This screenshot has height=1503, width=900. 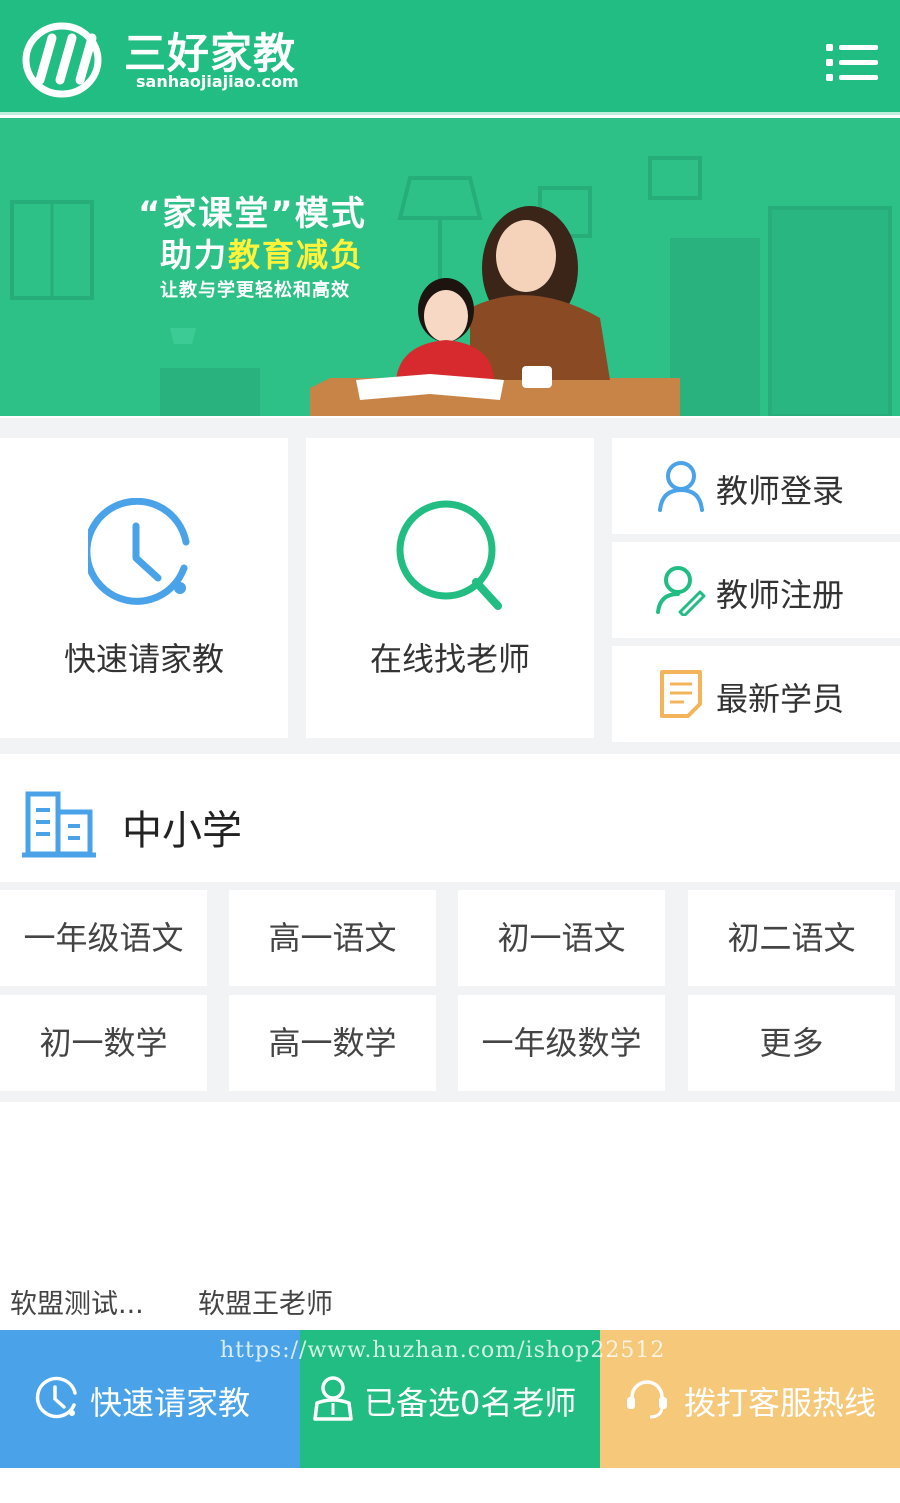 What do you see at coordinates (681, 694) in the screenshot?
I see `document-icon` at bounding box center [681, 694].